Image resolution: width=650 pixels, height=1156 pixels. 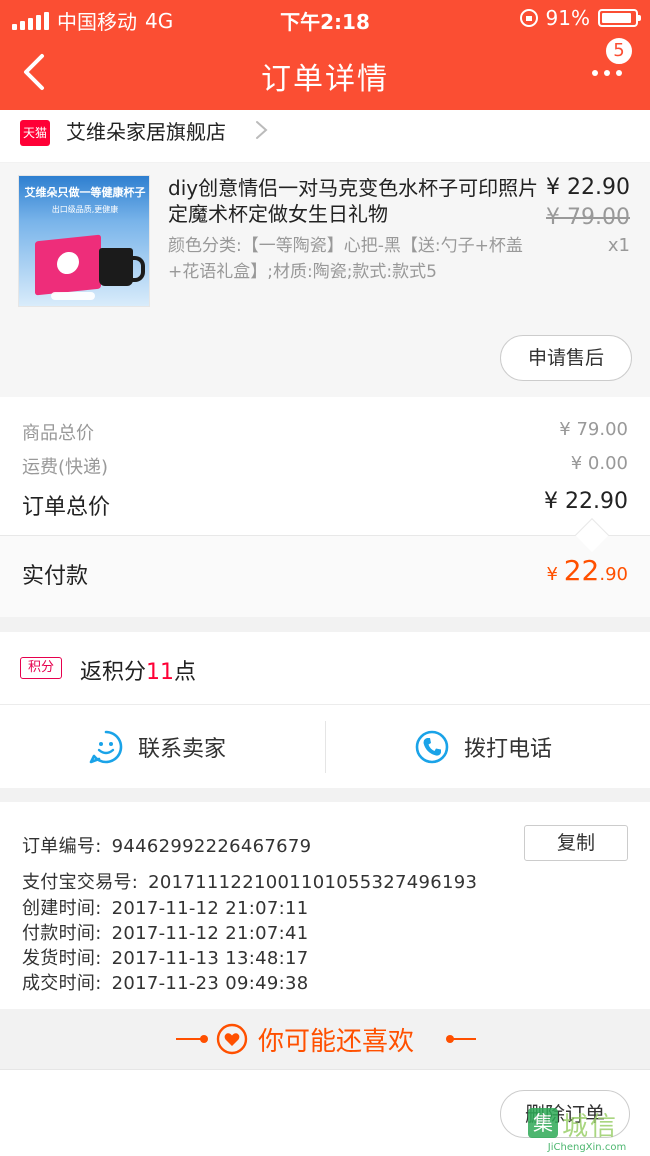 I want to click on recommend-title: 你可能还喜欢, so click(x=336, y=1042).